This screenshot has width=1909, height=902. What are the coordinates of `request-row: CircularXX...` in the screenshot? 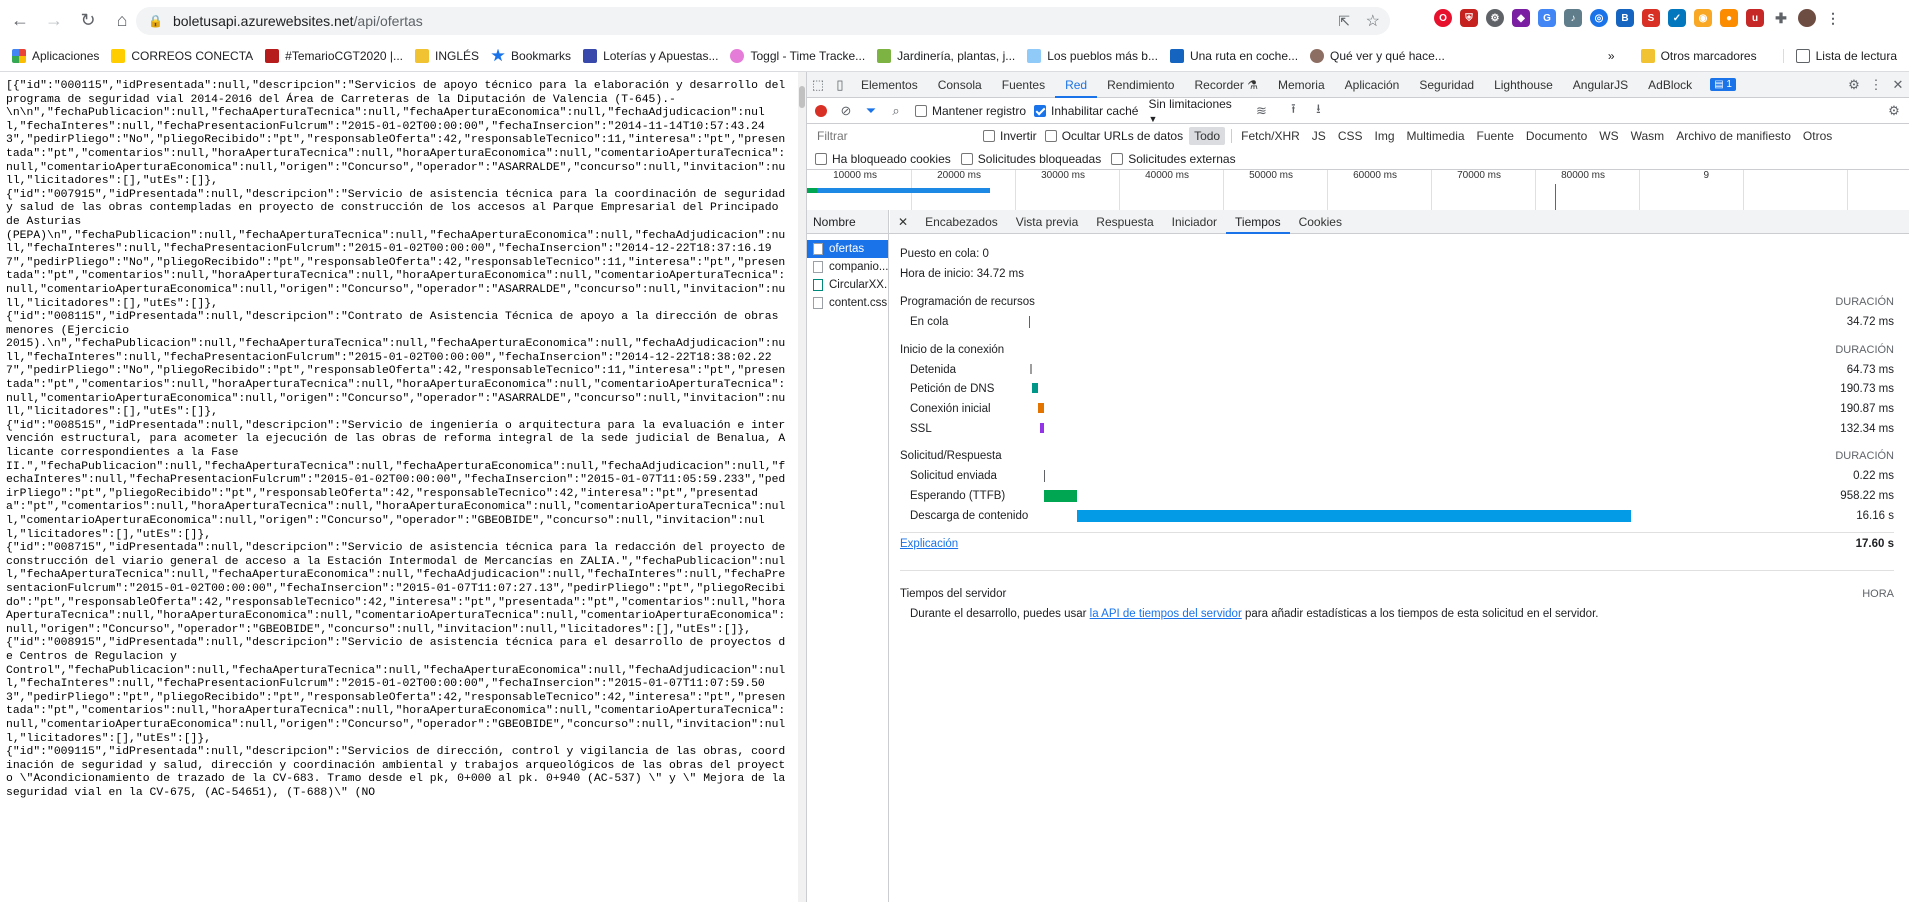 It's located at (847, 285).